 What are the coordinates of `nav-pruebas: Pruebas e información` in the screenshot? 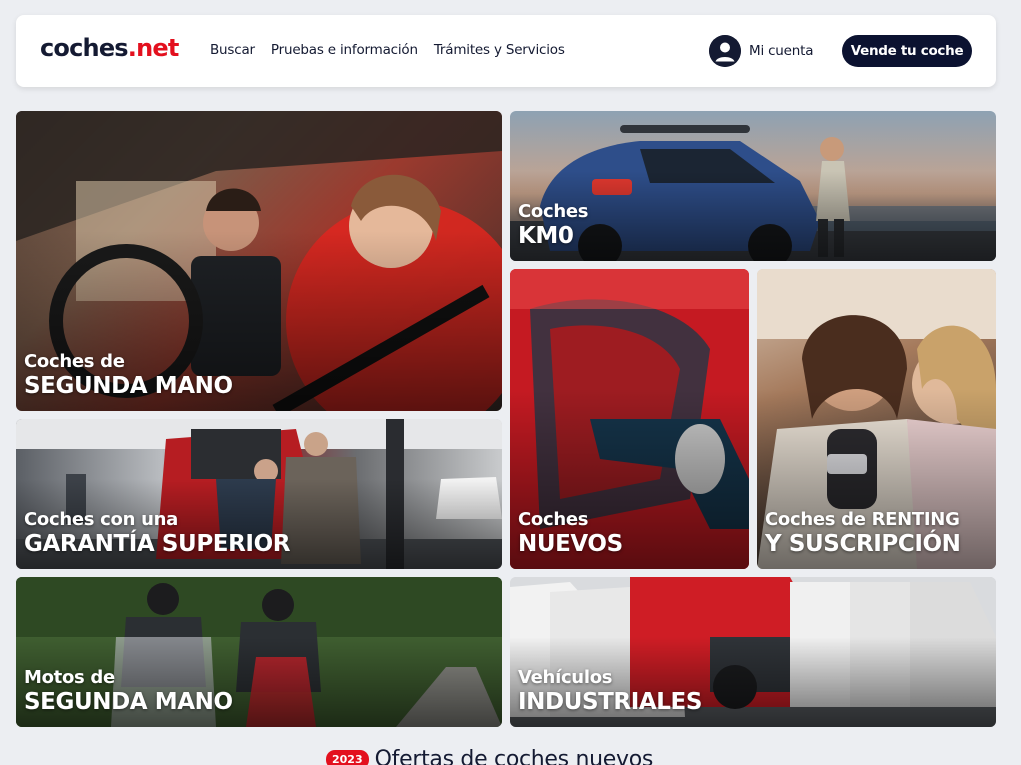 It's located at (344, 50).